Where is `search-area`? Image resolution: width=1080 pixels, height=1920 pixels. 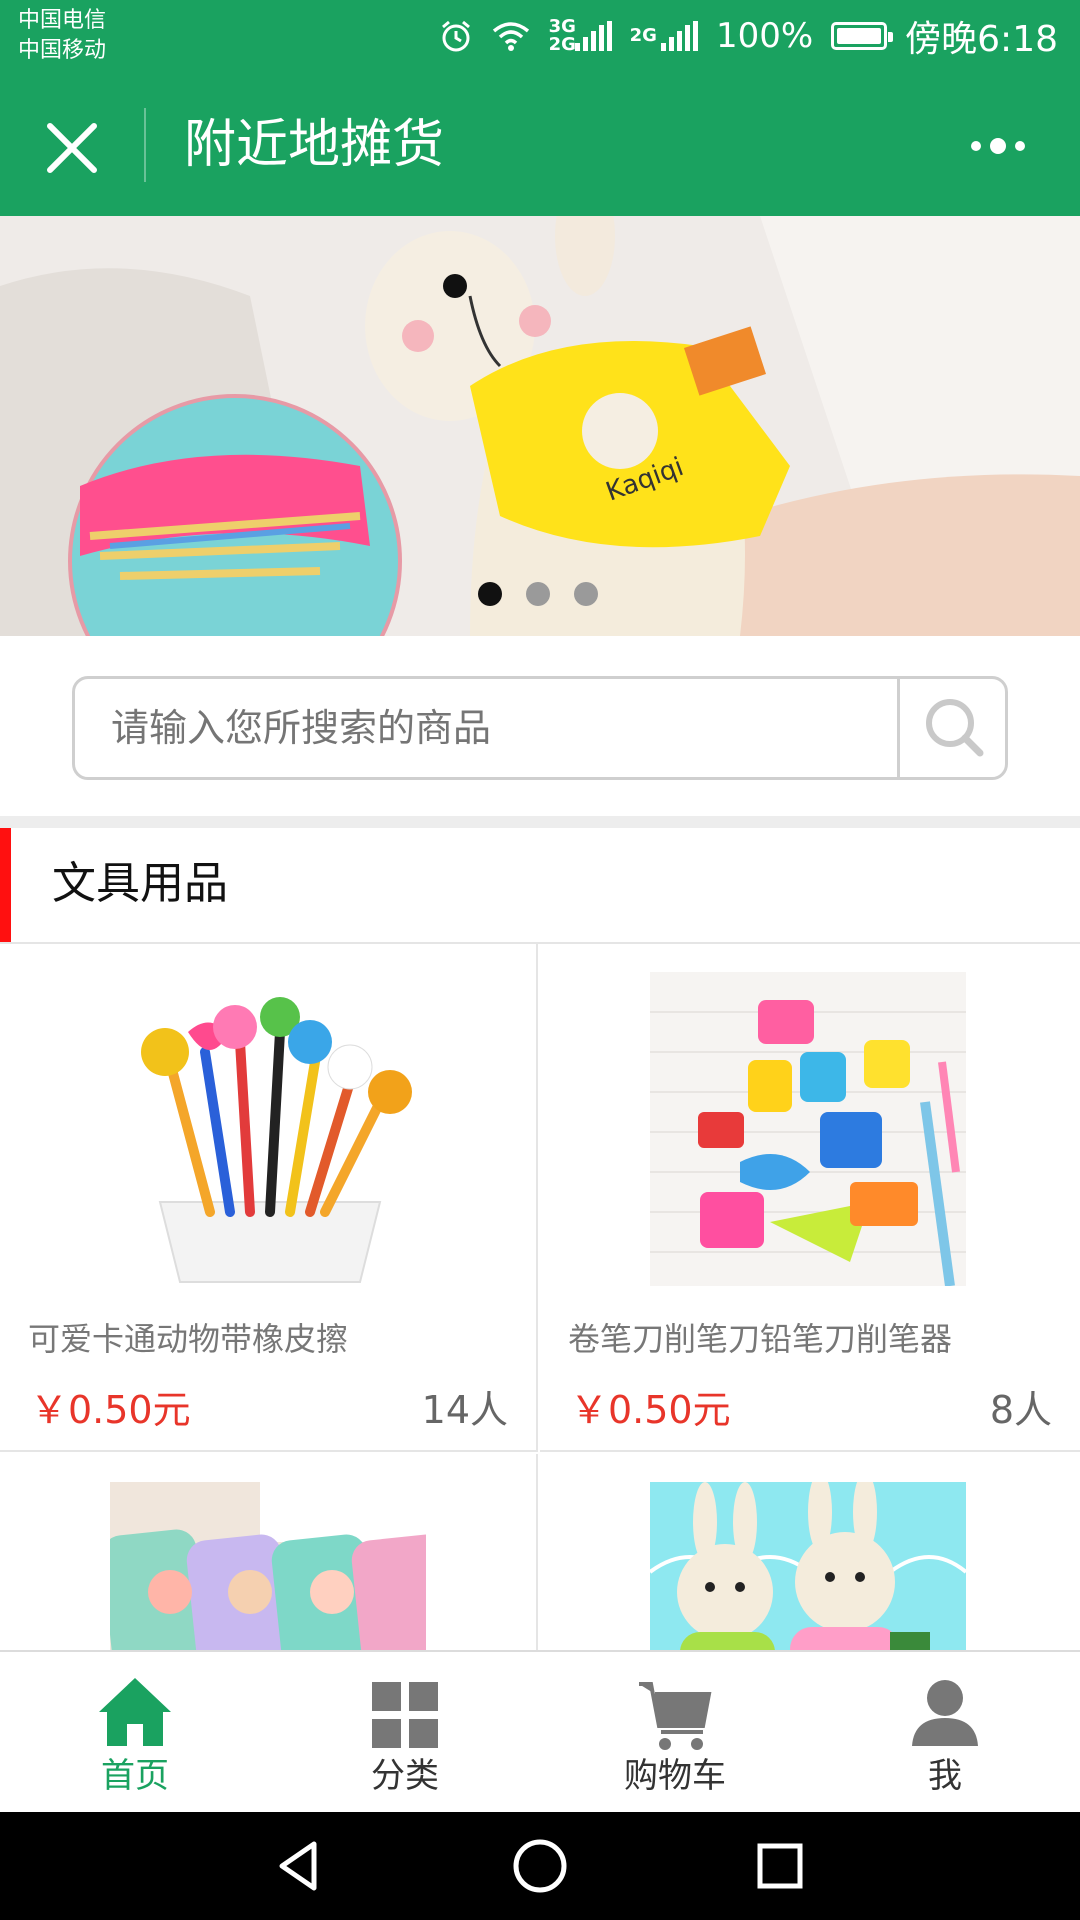 search-area is located at coordinates (540, 726).